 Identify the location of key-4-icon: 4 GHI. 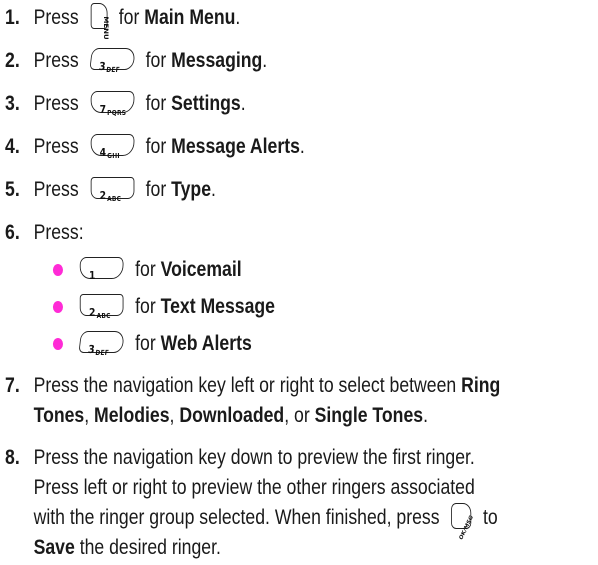
(112, 147).